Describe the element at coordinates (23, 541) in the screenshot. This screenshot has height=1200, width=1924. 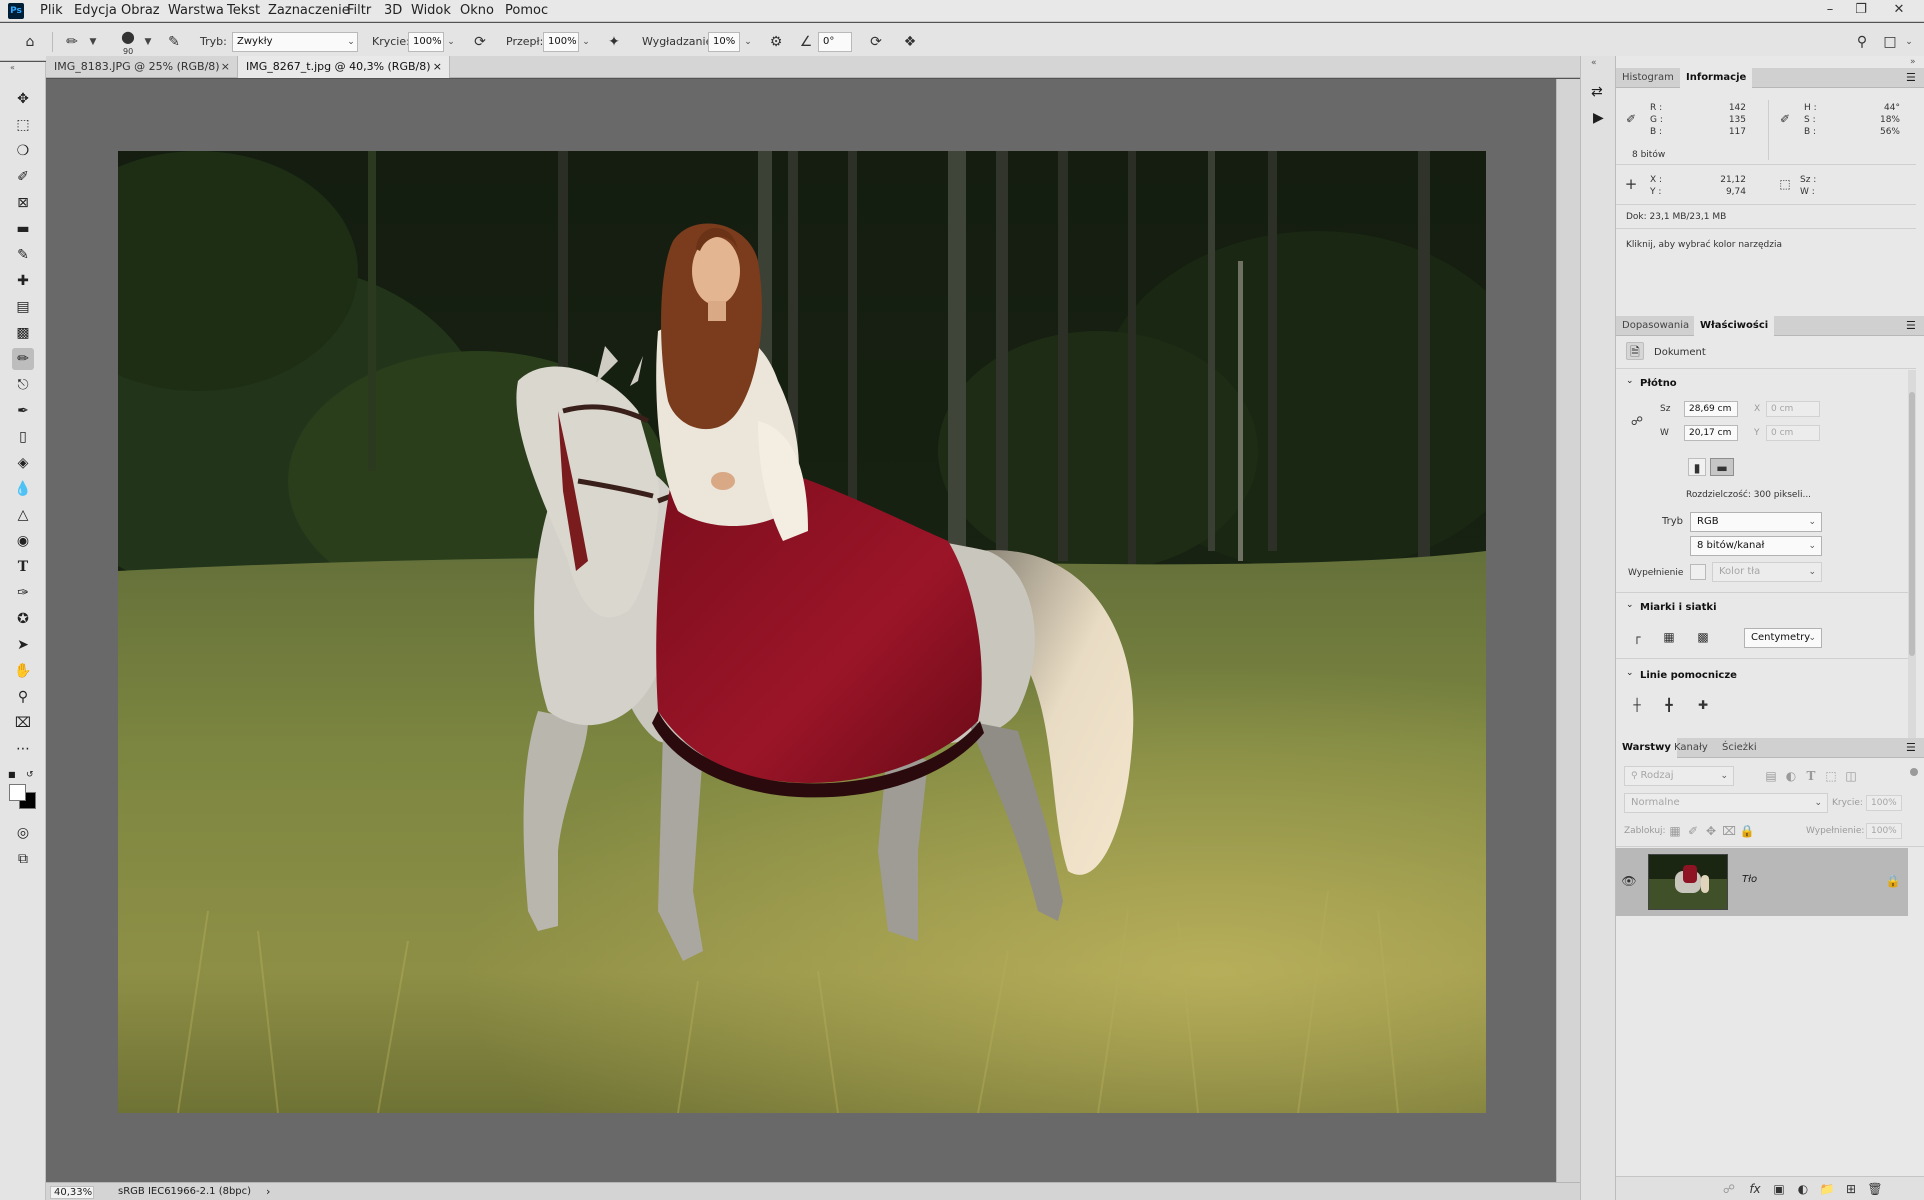
I see `sponge-tool-icon: ◉` at that location.